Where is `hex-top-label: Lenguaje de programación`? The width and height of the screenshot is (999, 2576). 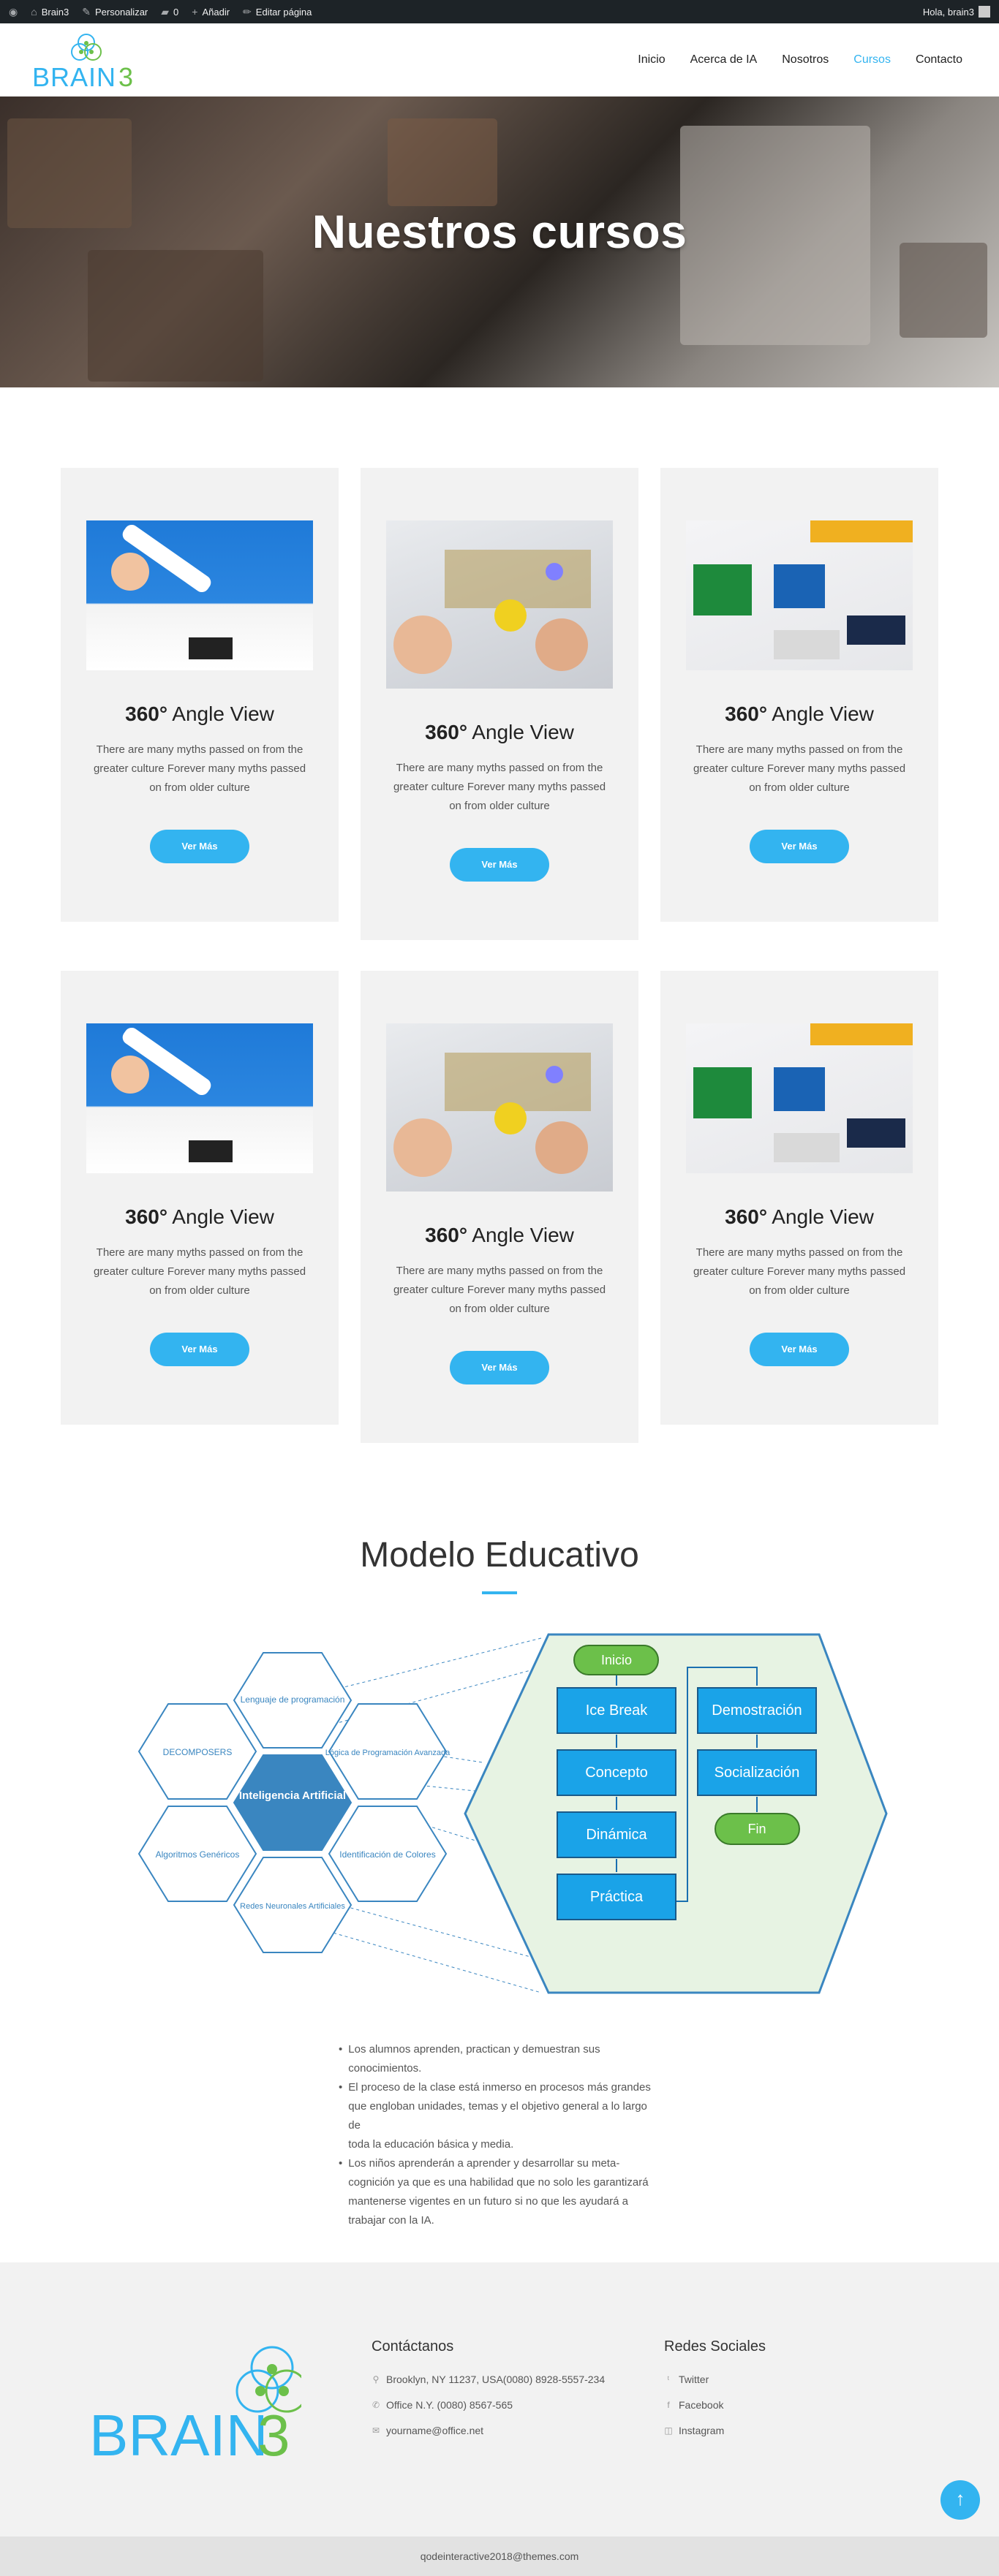 hex-top-label: Lenguaje de programación is located at coordinates (293, 1699).